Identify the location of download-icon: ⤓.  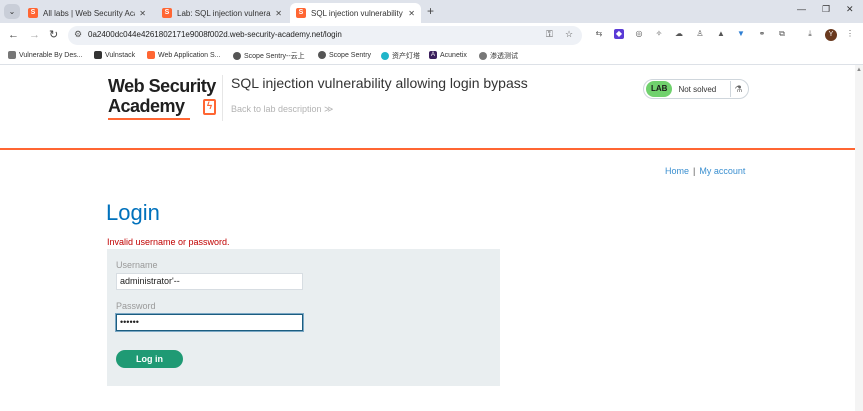
(810, 34).